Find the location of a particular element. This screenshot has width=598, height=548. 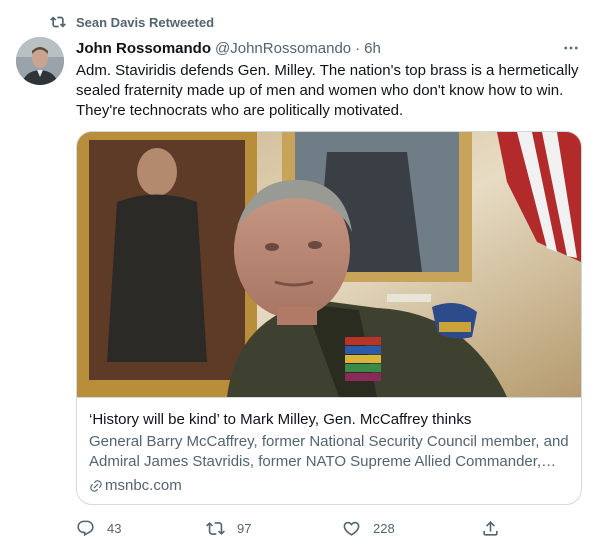

avatar is located at coordinates (40, 61).